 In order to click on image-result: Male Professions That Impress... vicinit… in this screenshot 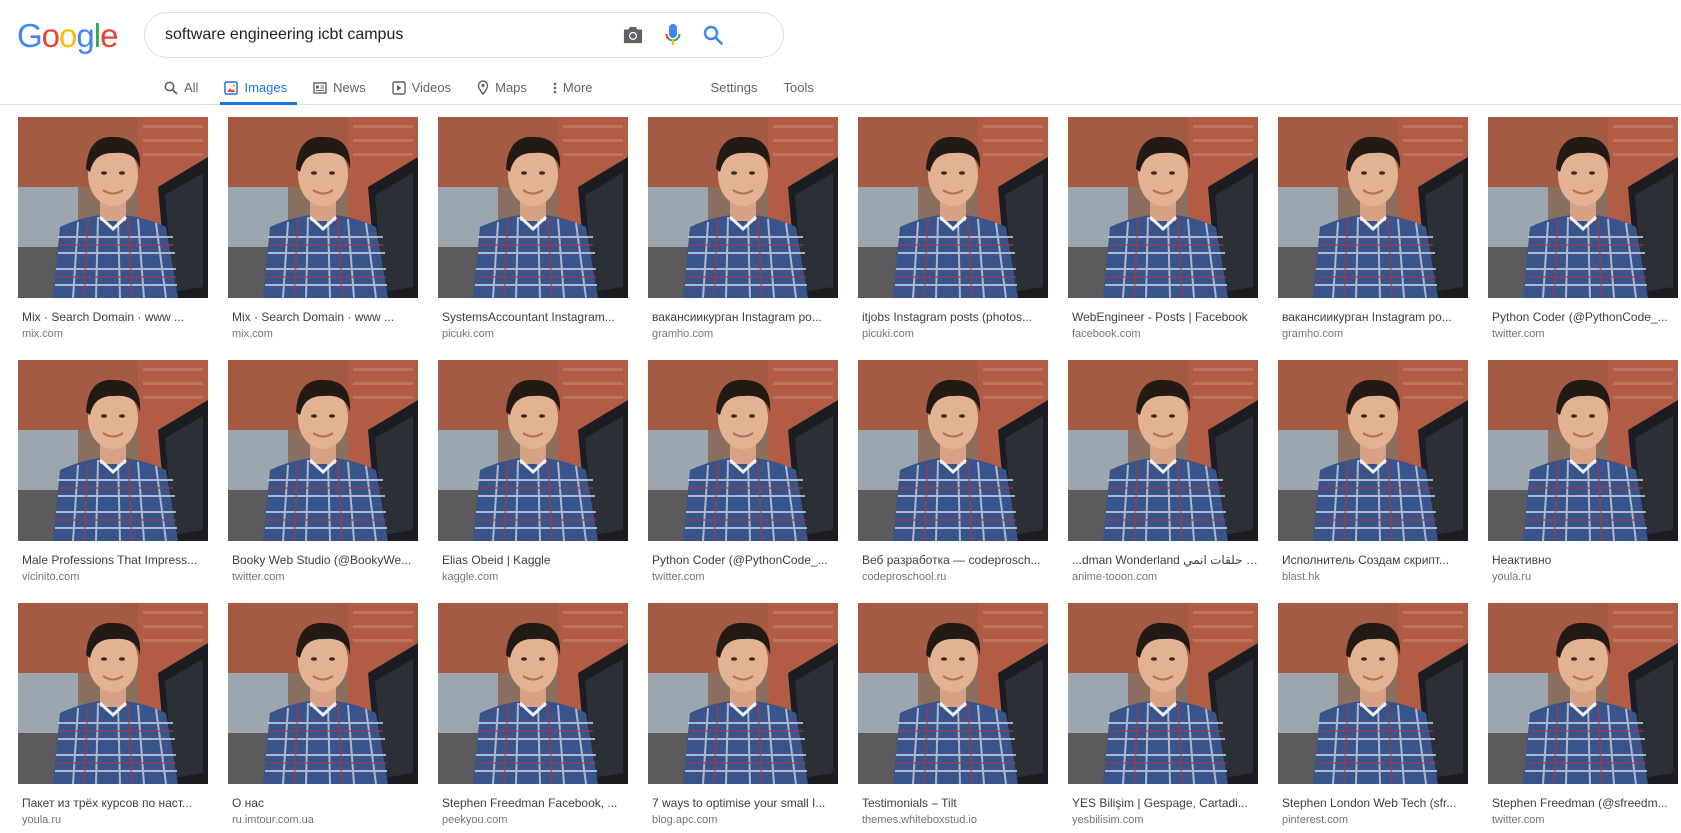, I will do `click(113, 472)`.